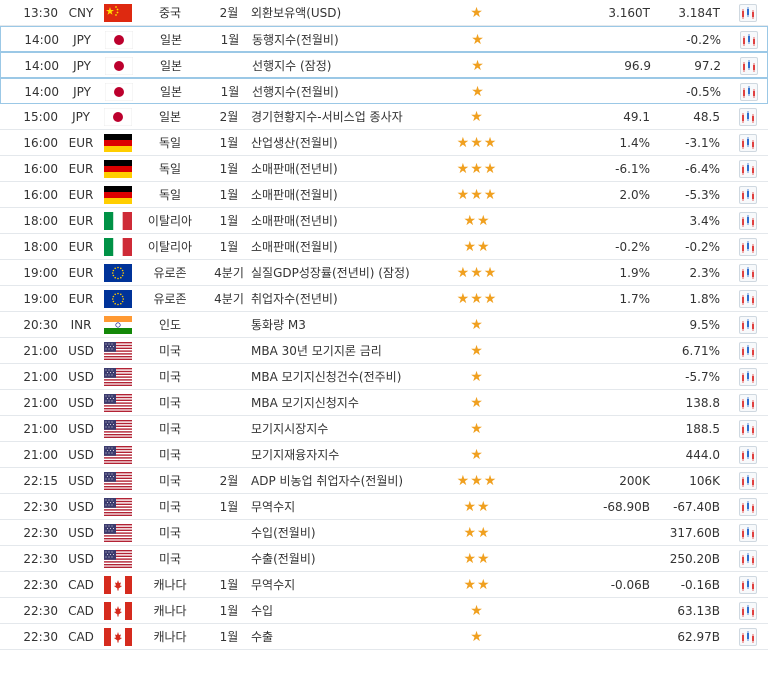 This screenshot has height=685, width=768. I want to click on previous-value: 48.5, so click(706, 117).